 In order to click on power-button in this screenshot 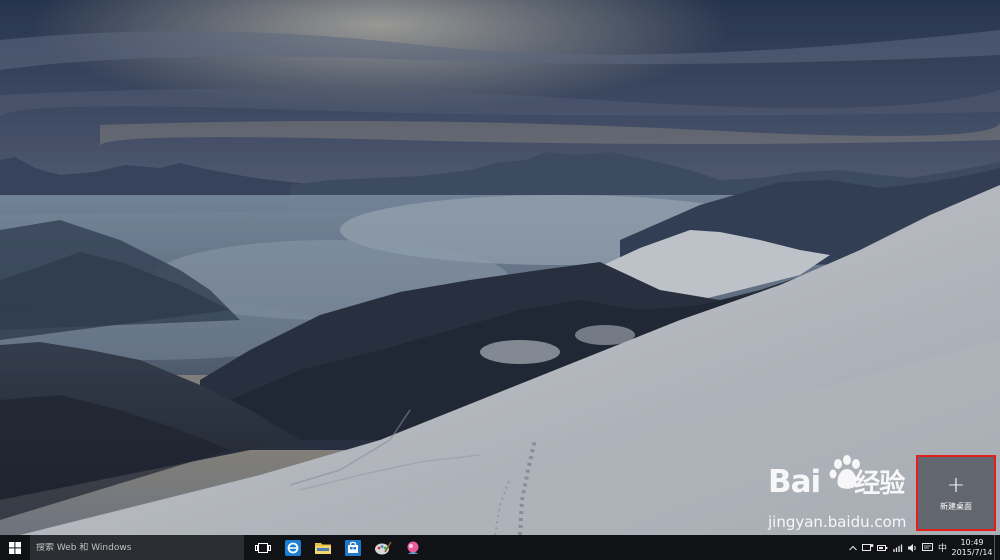, I will do `click(882, 547)`.